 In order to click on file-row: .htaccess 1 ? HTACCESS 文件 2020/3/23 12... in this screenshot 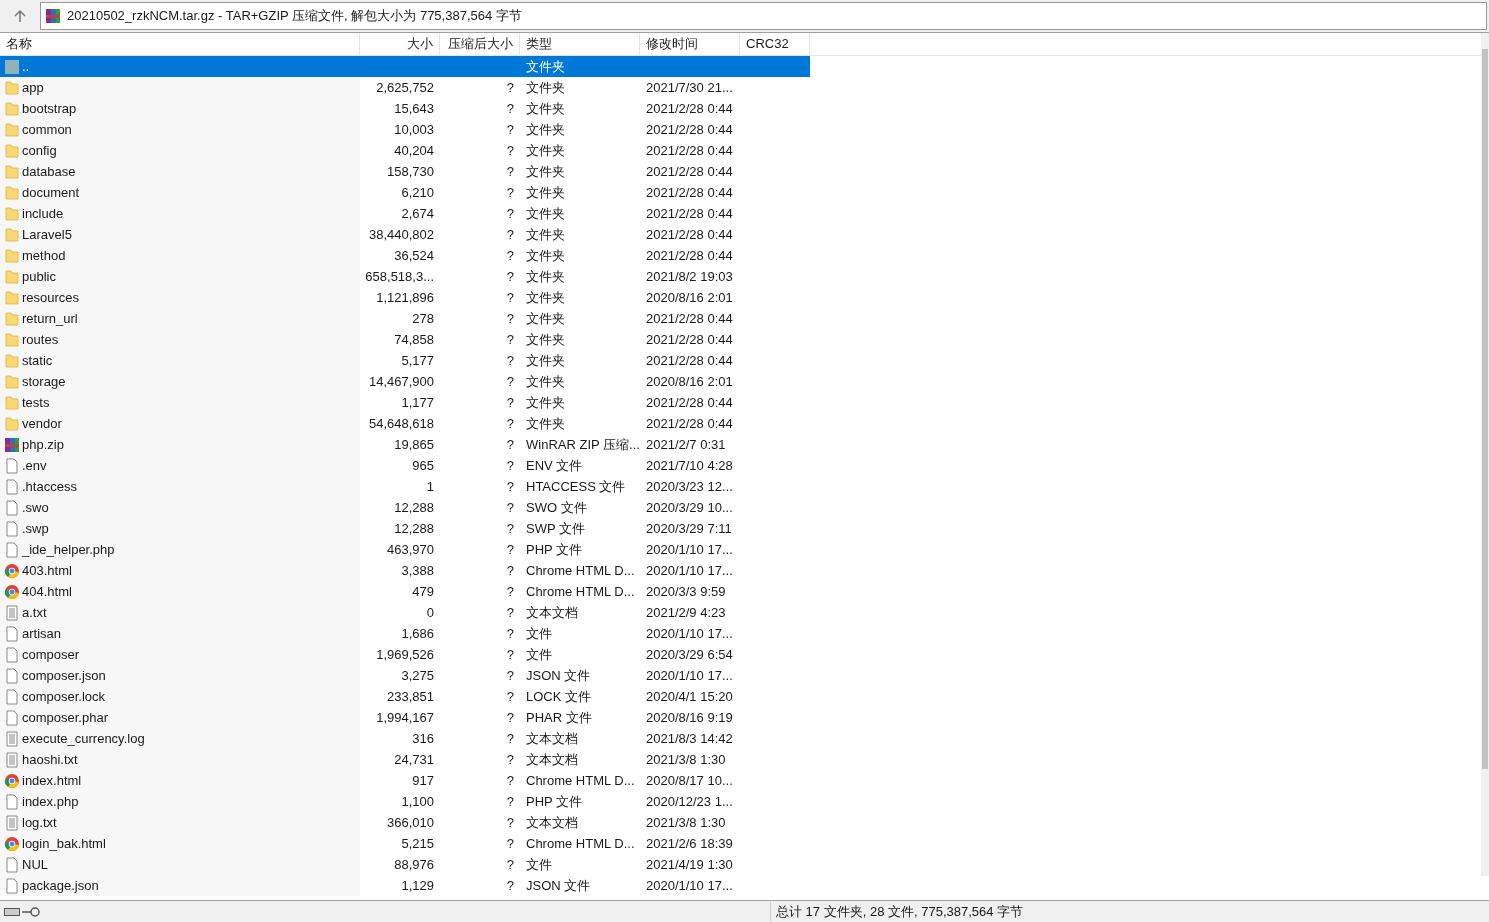, I will do `click(405, 486)`.